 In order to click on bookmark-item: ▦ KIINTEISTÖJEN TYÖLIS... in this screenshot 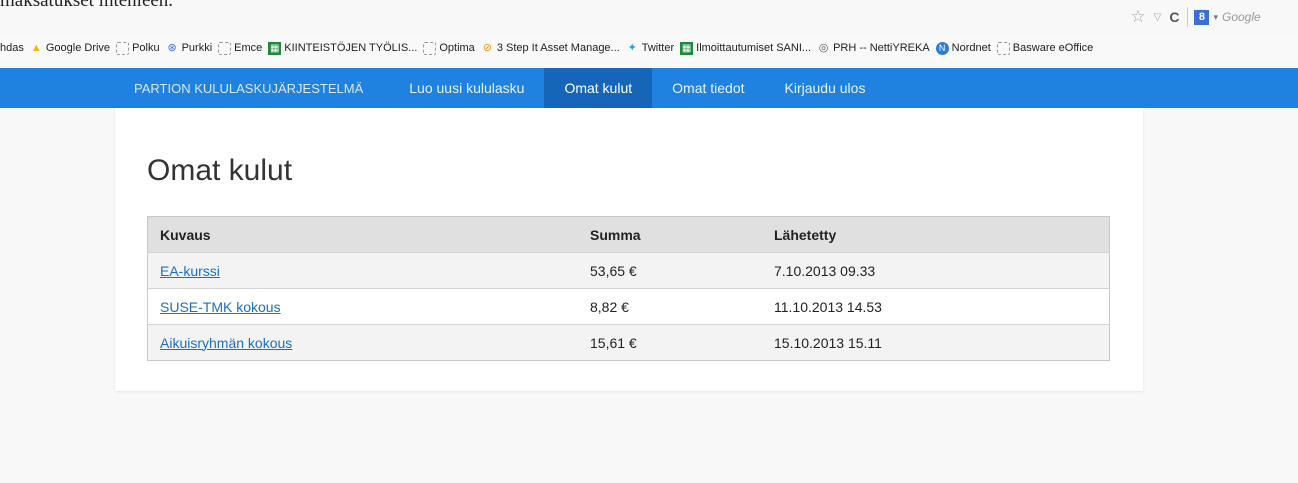, I will do `click(342, 48)`.